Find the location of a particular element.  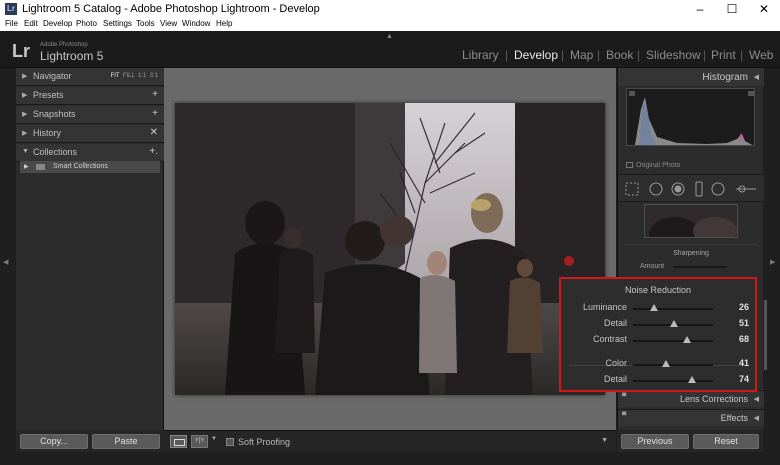

menu-help: Help is located at coordinates (224, 23).